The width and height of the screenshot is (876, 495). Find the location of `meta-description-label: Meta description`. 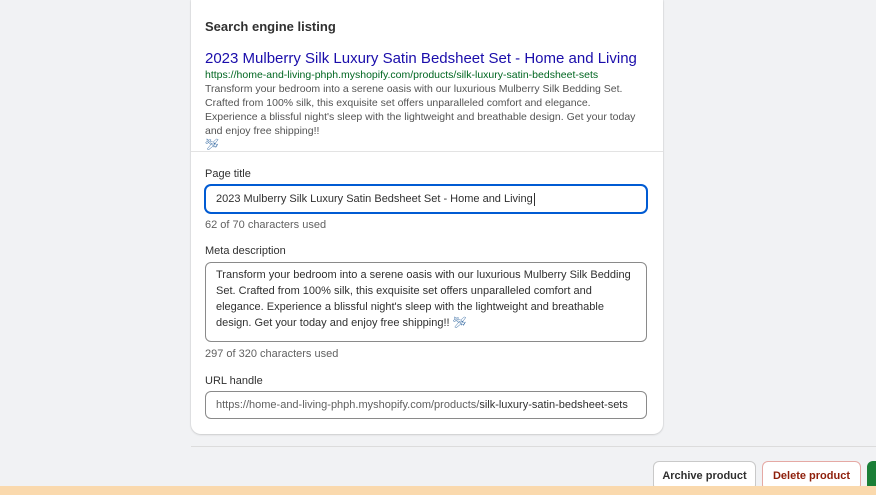

meta-description-label: Meta description is located at coordinates (245, 251).